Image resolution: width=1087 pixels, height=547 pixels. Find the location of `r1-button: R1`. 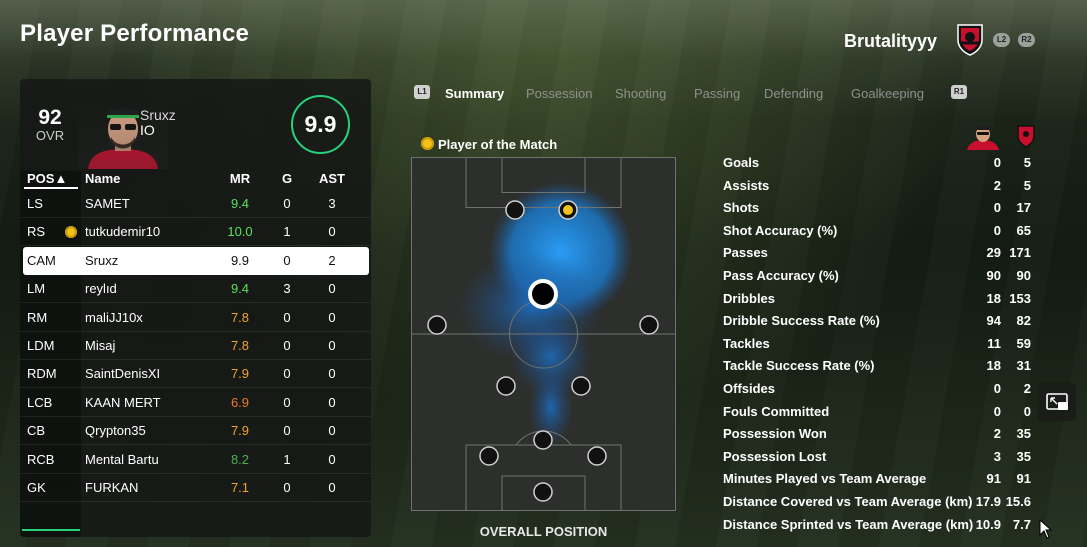

r1-button: R1 is located at coordinates (959, 92).